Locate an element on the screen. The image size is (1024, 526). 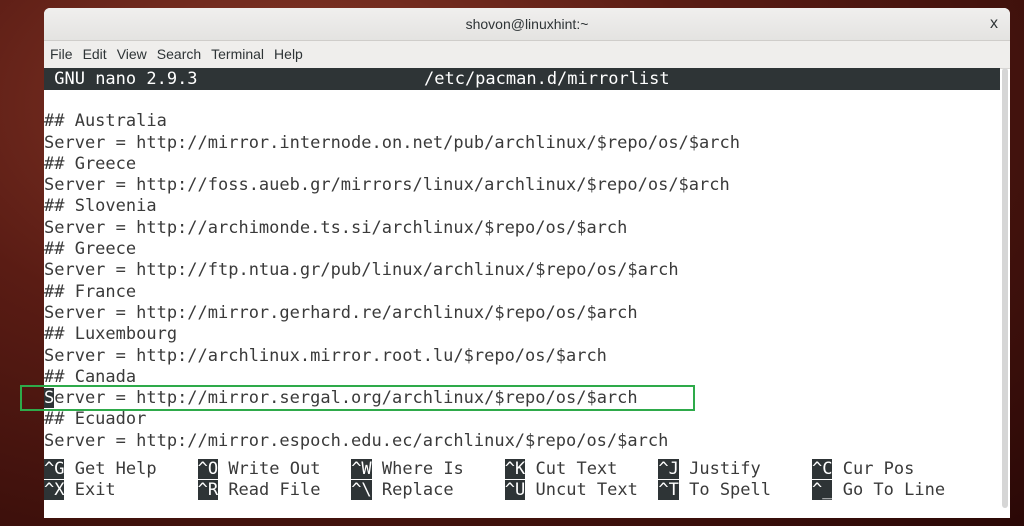
shortcut-label: Go To Line is located at coordinates (889, 490).